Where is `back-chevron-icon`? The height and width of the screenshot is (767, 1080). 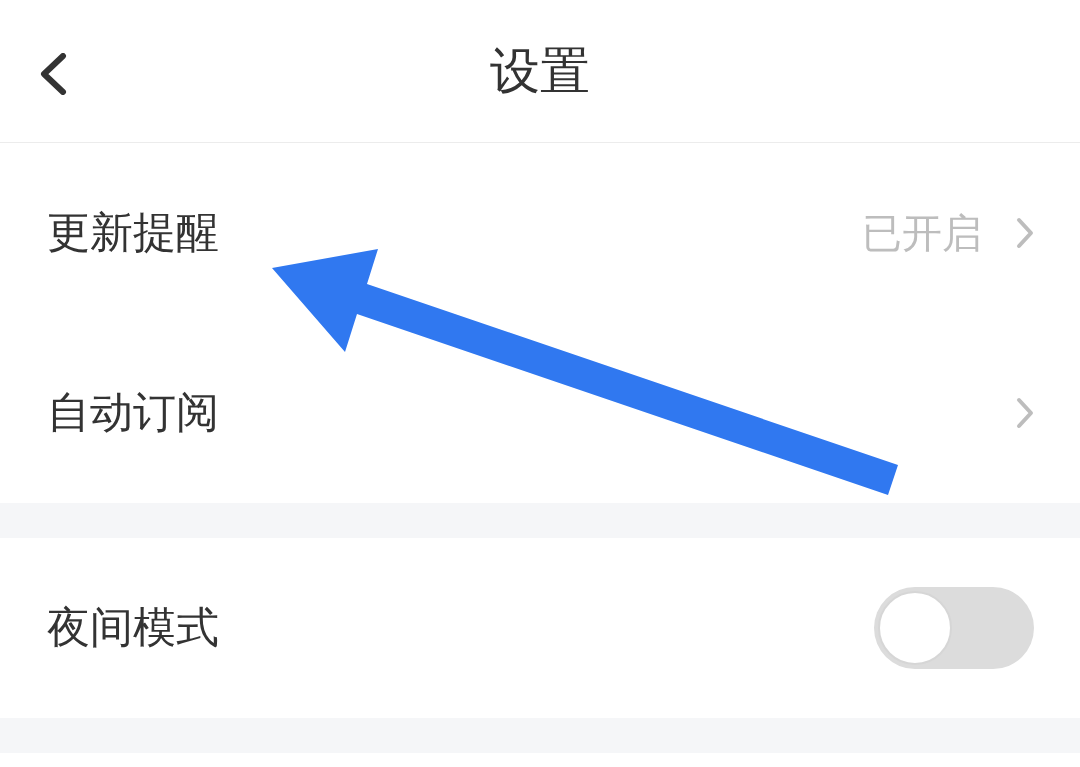
back-chevron-icon is located at coordinates (53, 74).